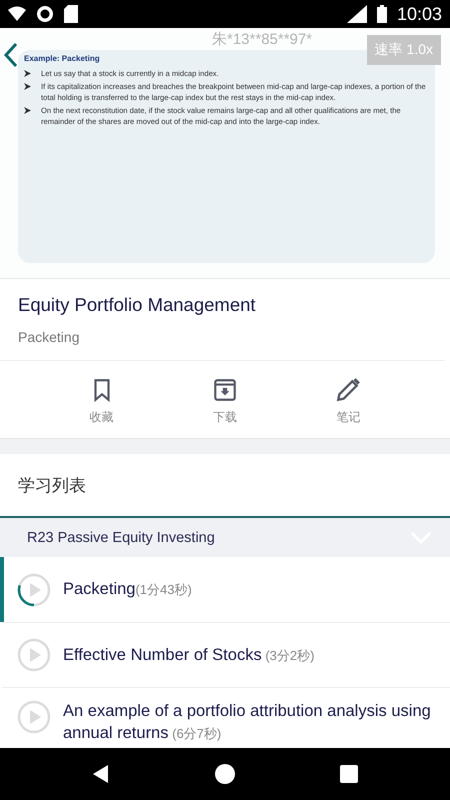 Image resolution: width=450 pixels, height=800 pixels. What do you see at coordinates (419, 14) in the screenshot?
I see `clock: 10:03` at bounding box center [419, 14].